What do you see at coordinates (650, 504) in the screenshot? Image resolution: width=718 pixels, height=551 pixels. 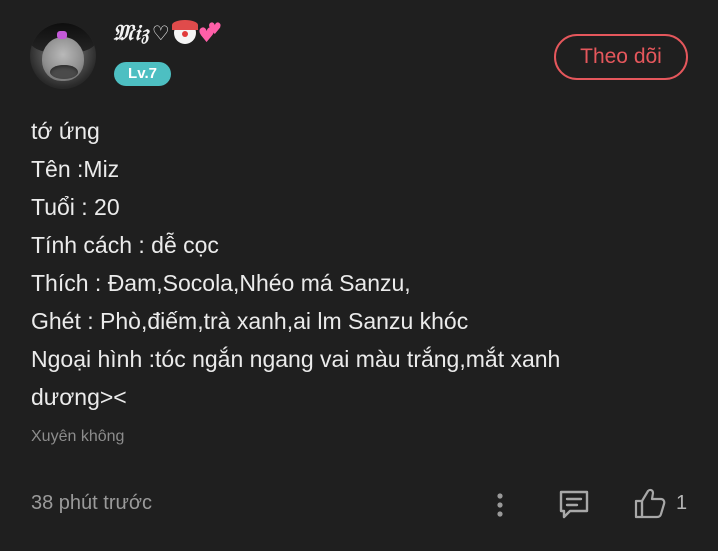 I see `thumbs-up-icon` at bounding box center [650, 504].